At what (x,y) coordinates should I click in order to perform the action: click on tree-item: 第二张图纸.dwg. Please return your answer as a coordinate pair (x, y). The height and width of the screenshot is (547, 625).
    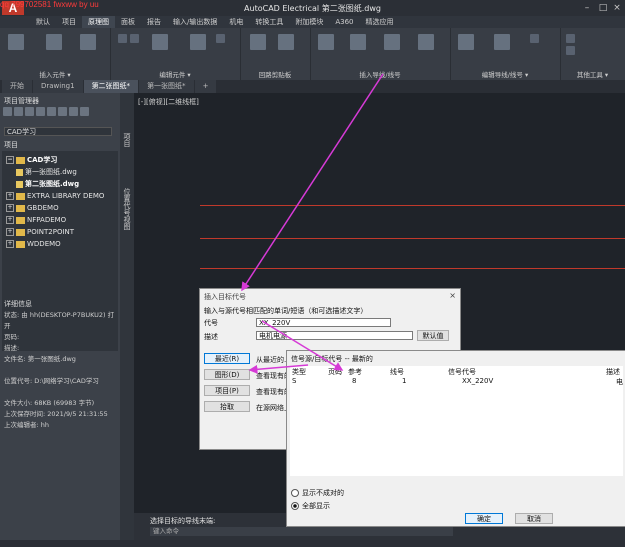
    Looking at the image, I should click on (47, 184).